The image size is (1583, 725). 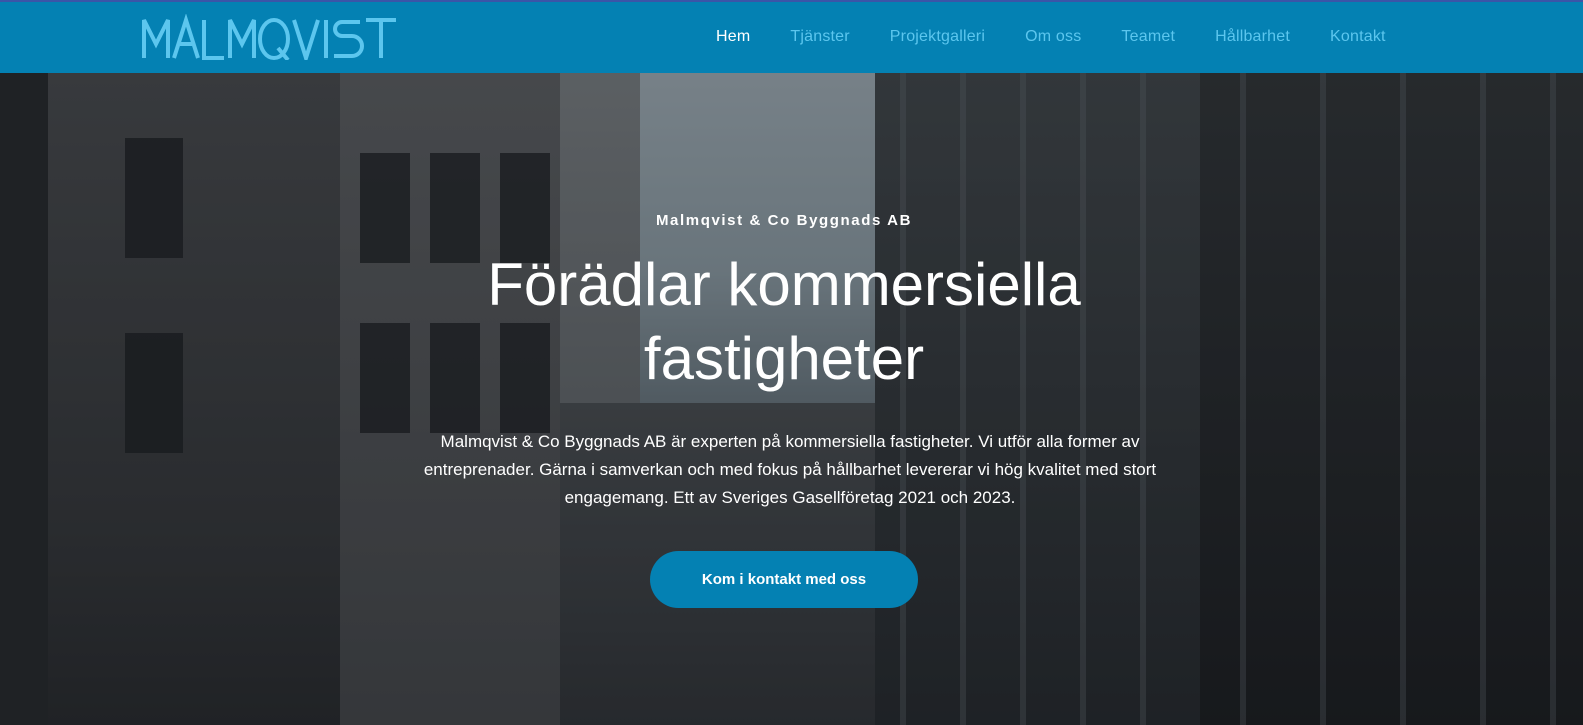 I want to click on nav-item-hem: Hem, so click(x=733, y=37).